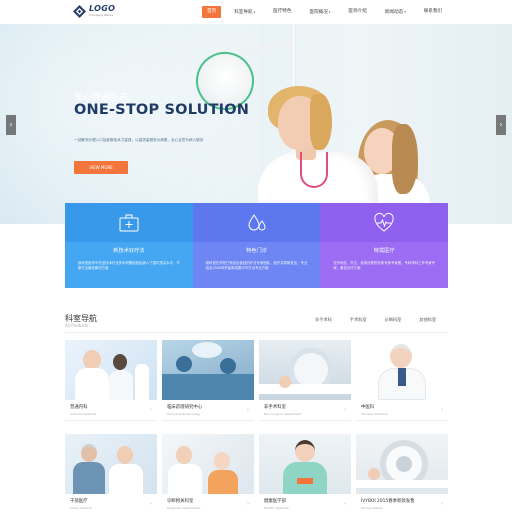 The image size is (512, 512). I want to click on tab-other: 其他科室, so click(427, 320).